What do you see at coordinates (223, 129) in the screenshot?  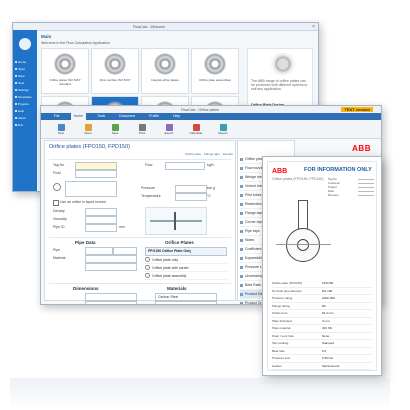 I see `ribbon-button: Report` at bounding box center [223, 129].